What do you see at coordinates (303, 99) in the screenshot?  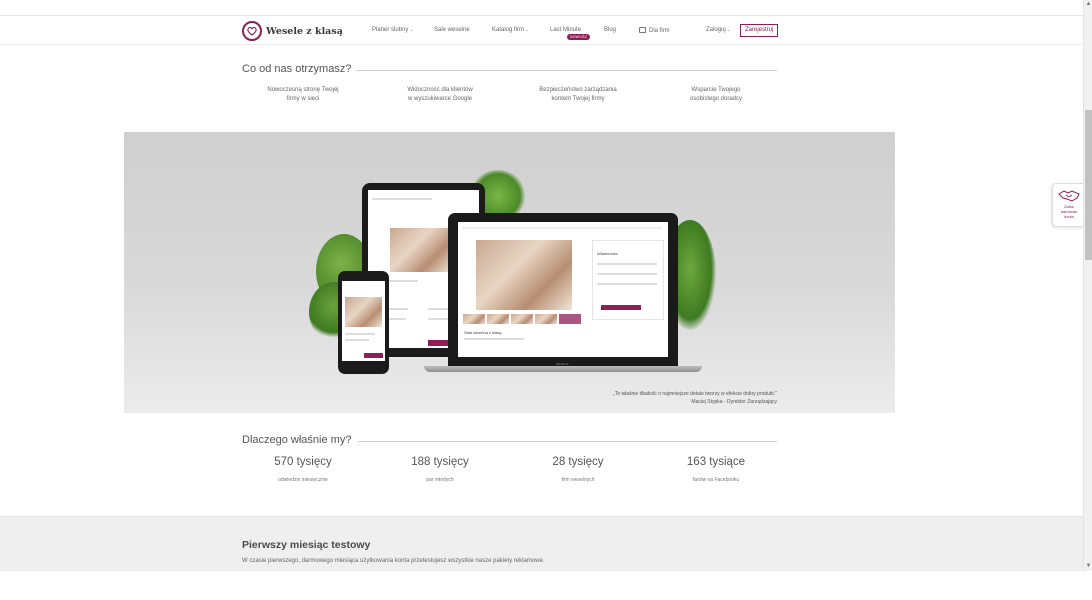 I see `benefit-line: firmy w sieci` at bounding box center [303, 99].